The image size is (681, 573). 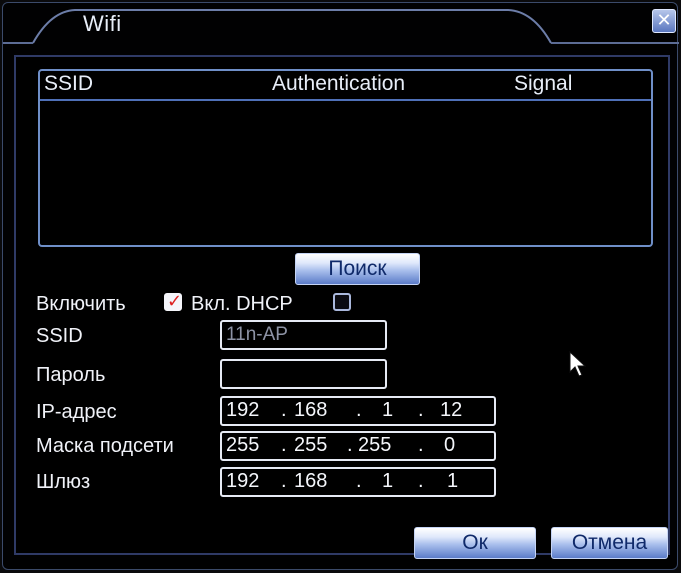 What do you see at coordinates (357, 269) in the screenshot?
I see `search-button: Поиск` at bounding box center [357, 269].